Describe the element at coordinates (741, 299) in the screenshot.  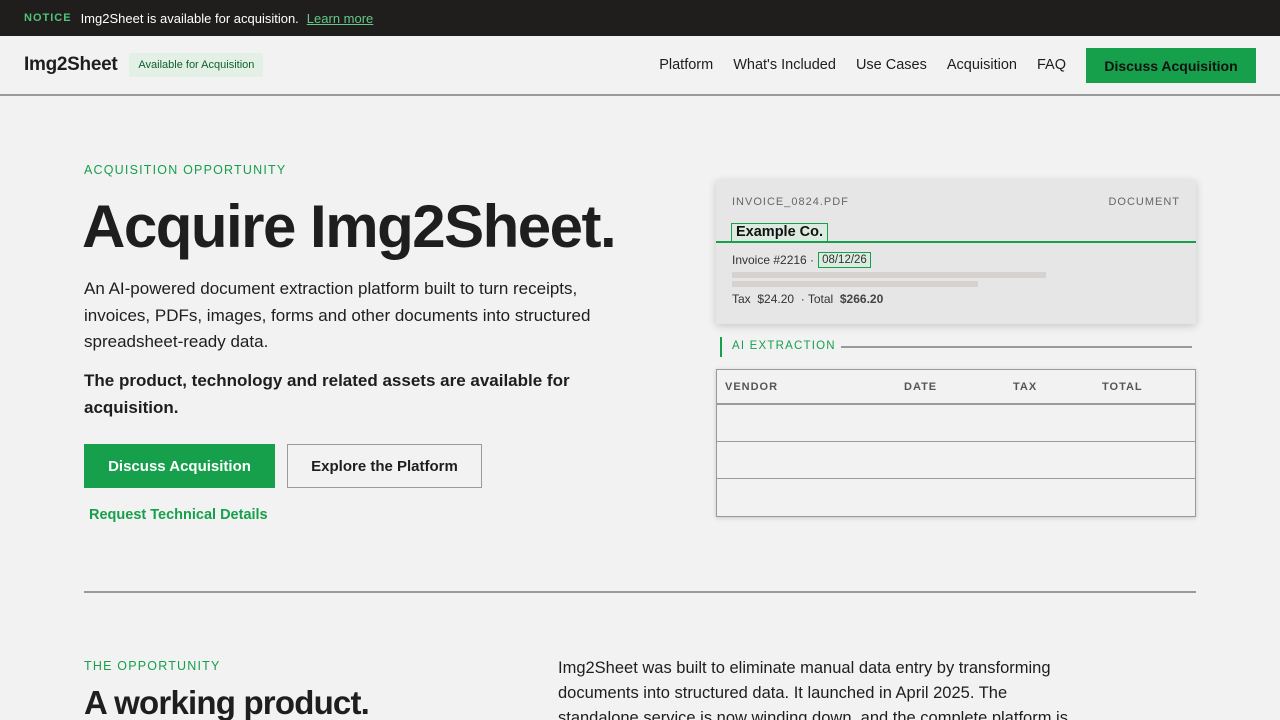
I see `tax-label: Tax` at that location.